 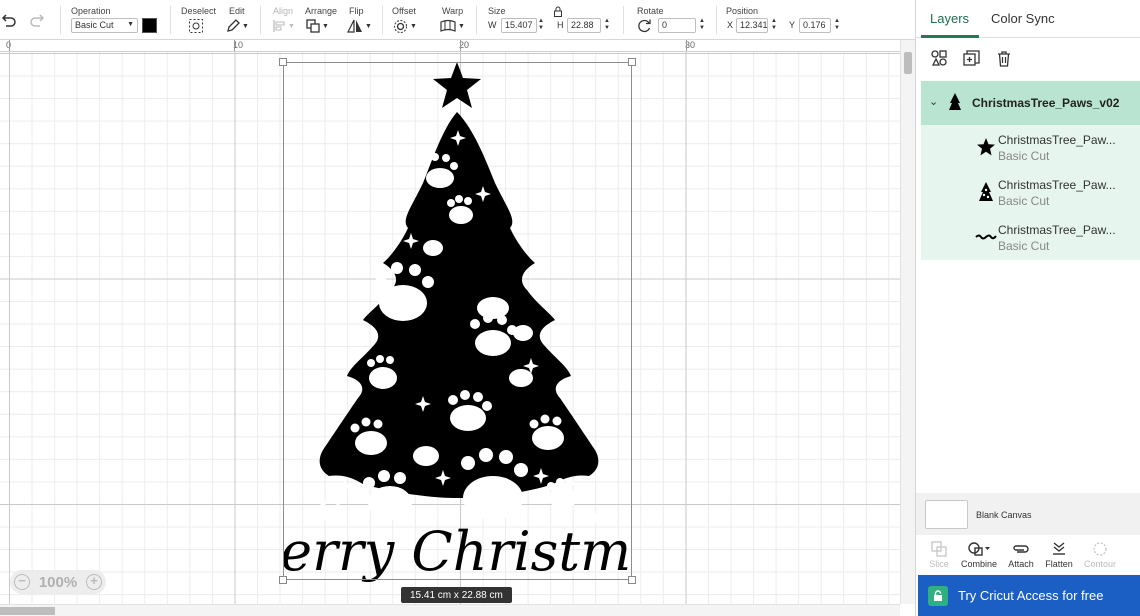 What do you see at coordinates (283, 26) in the screenshot?
I see `align-icon: ▼` at bounding box center [283, 26].